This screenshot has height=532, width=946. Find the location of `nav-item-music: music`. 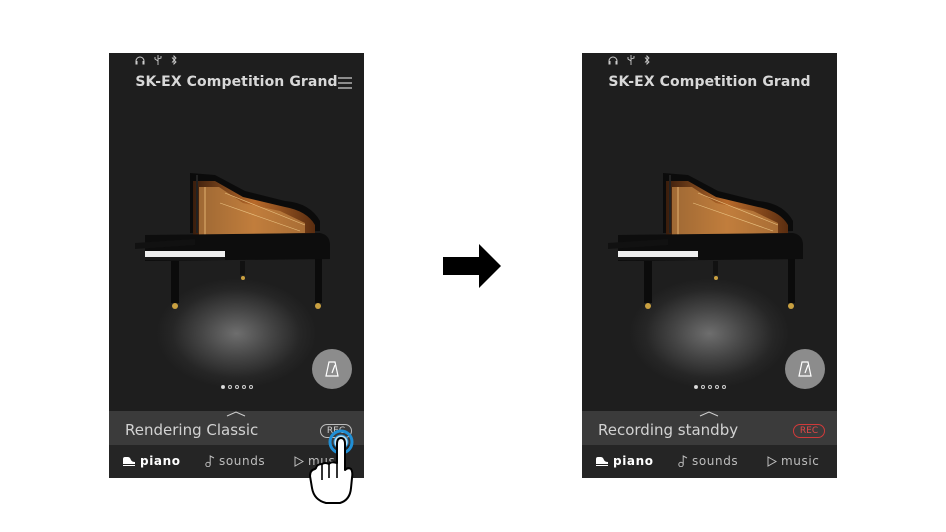

nav-item-music: music is located at coordinates (793, 461).